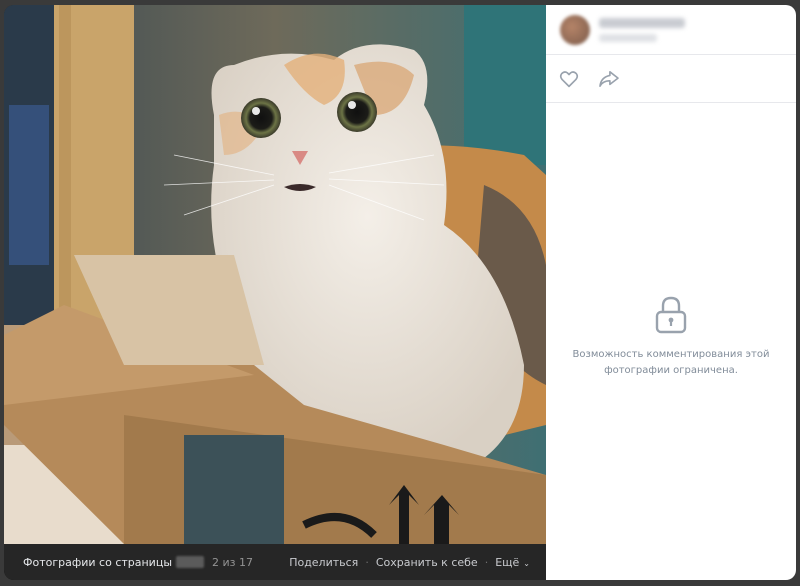 This screenshot has height=586, width=800. I want to click on share-button, so click(609, 79).